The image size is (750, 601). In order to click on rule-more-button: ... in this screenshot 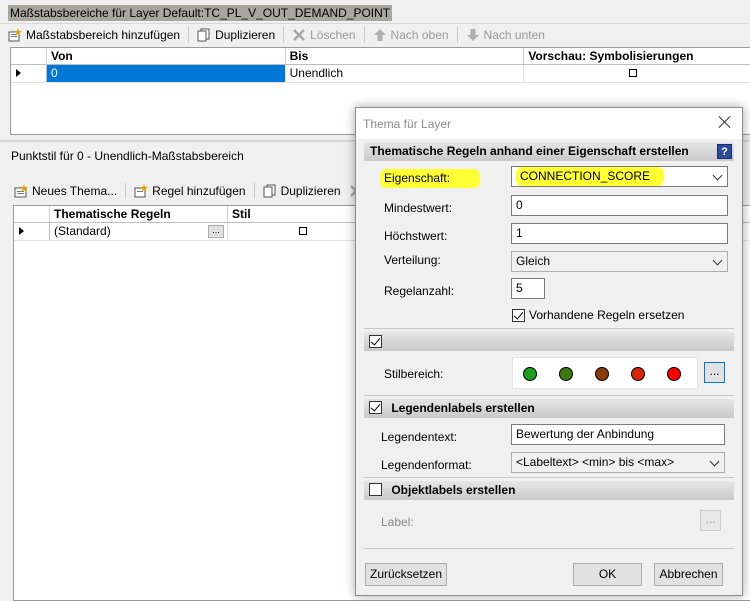, I will do `click(216, 231)`.